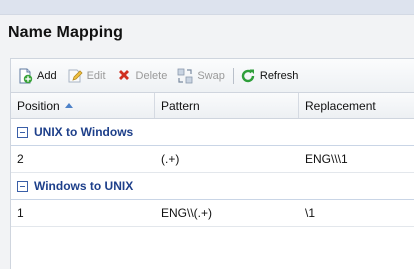 Image resolution: width=414 pixels, height=269 pixels. What do you see at coordinates (207, 7) in the screenshot?
I see `top-strip` at bounding box center [207, 7].